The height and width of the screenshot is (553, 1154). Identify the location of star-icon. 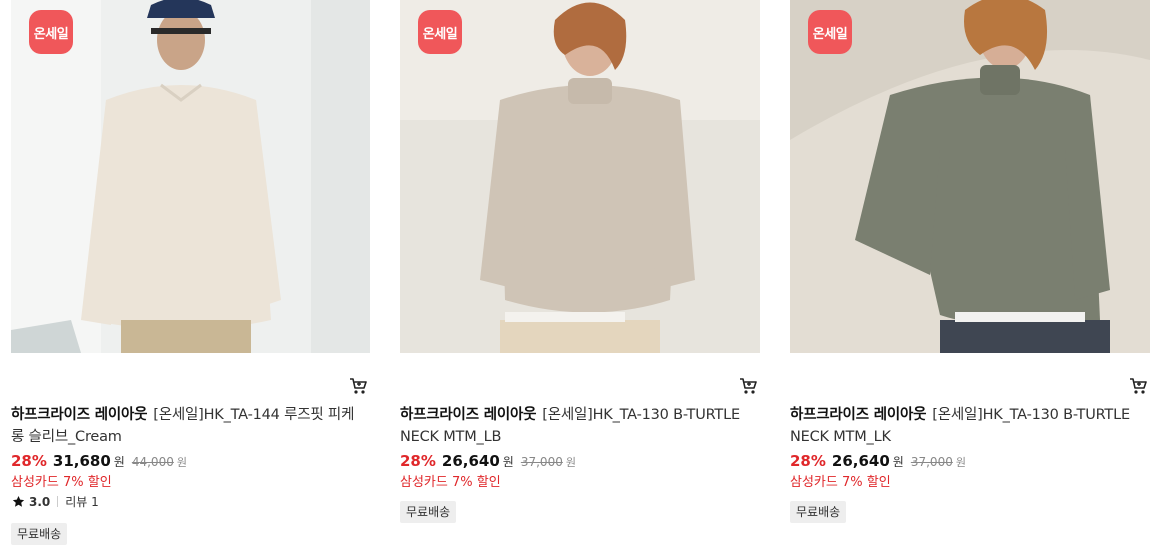
(18, 501).